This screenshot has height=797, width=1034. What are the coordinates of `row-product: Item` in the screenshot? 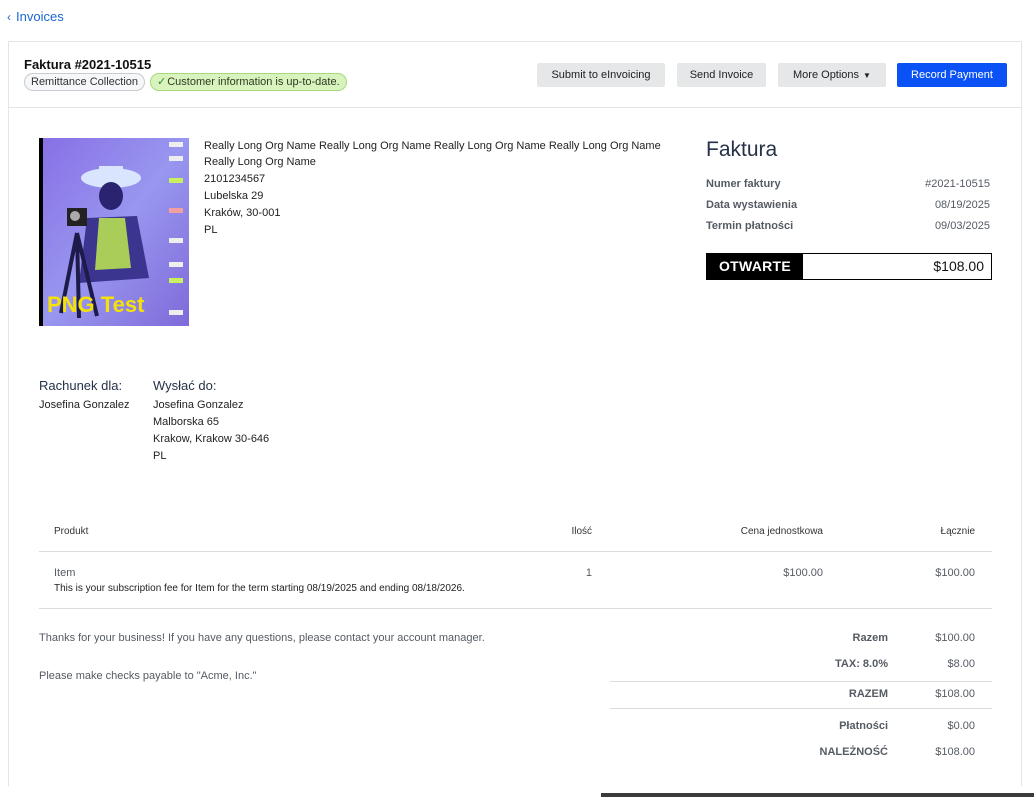 It's located at (65, 573).